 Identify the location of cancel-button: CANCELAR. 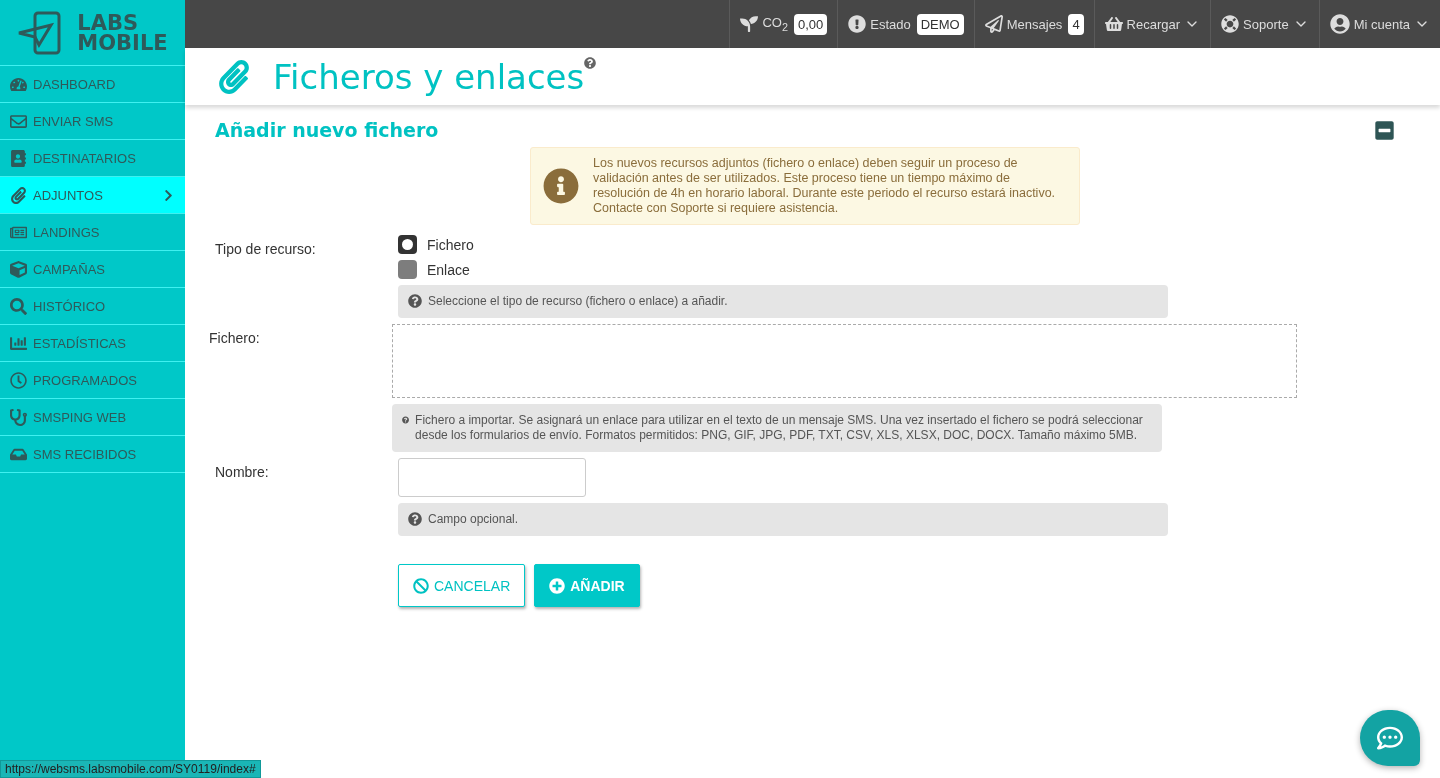
(462, 585).